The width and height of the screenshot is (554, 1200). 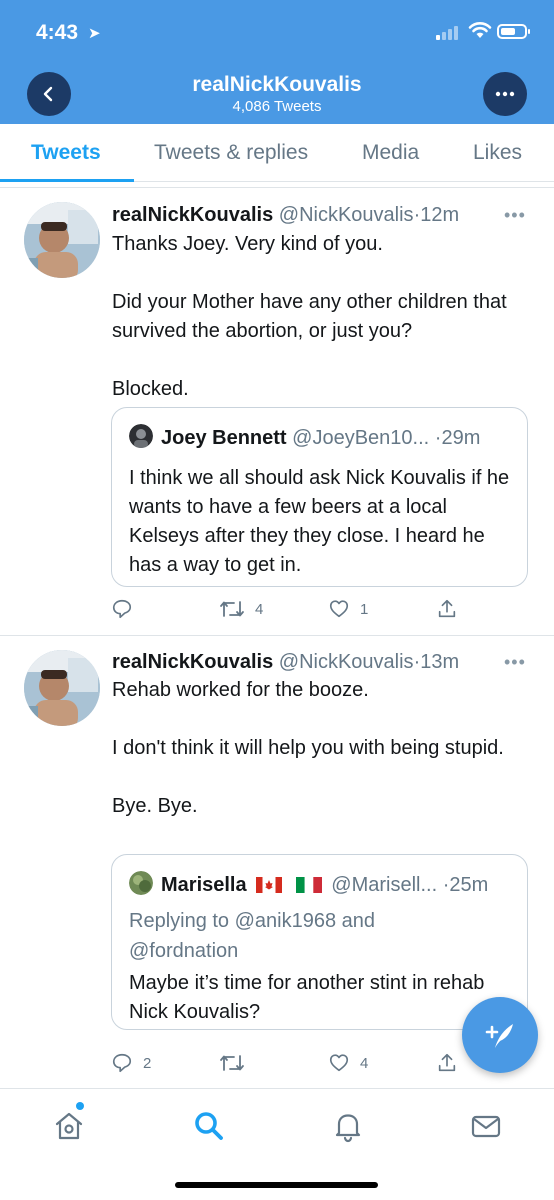 I want to click on home-indicator-bar, so click(x=276, y=1185).